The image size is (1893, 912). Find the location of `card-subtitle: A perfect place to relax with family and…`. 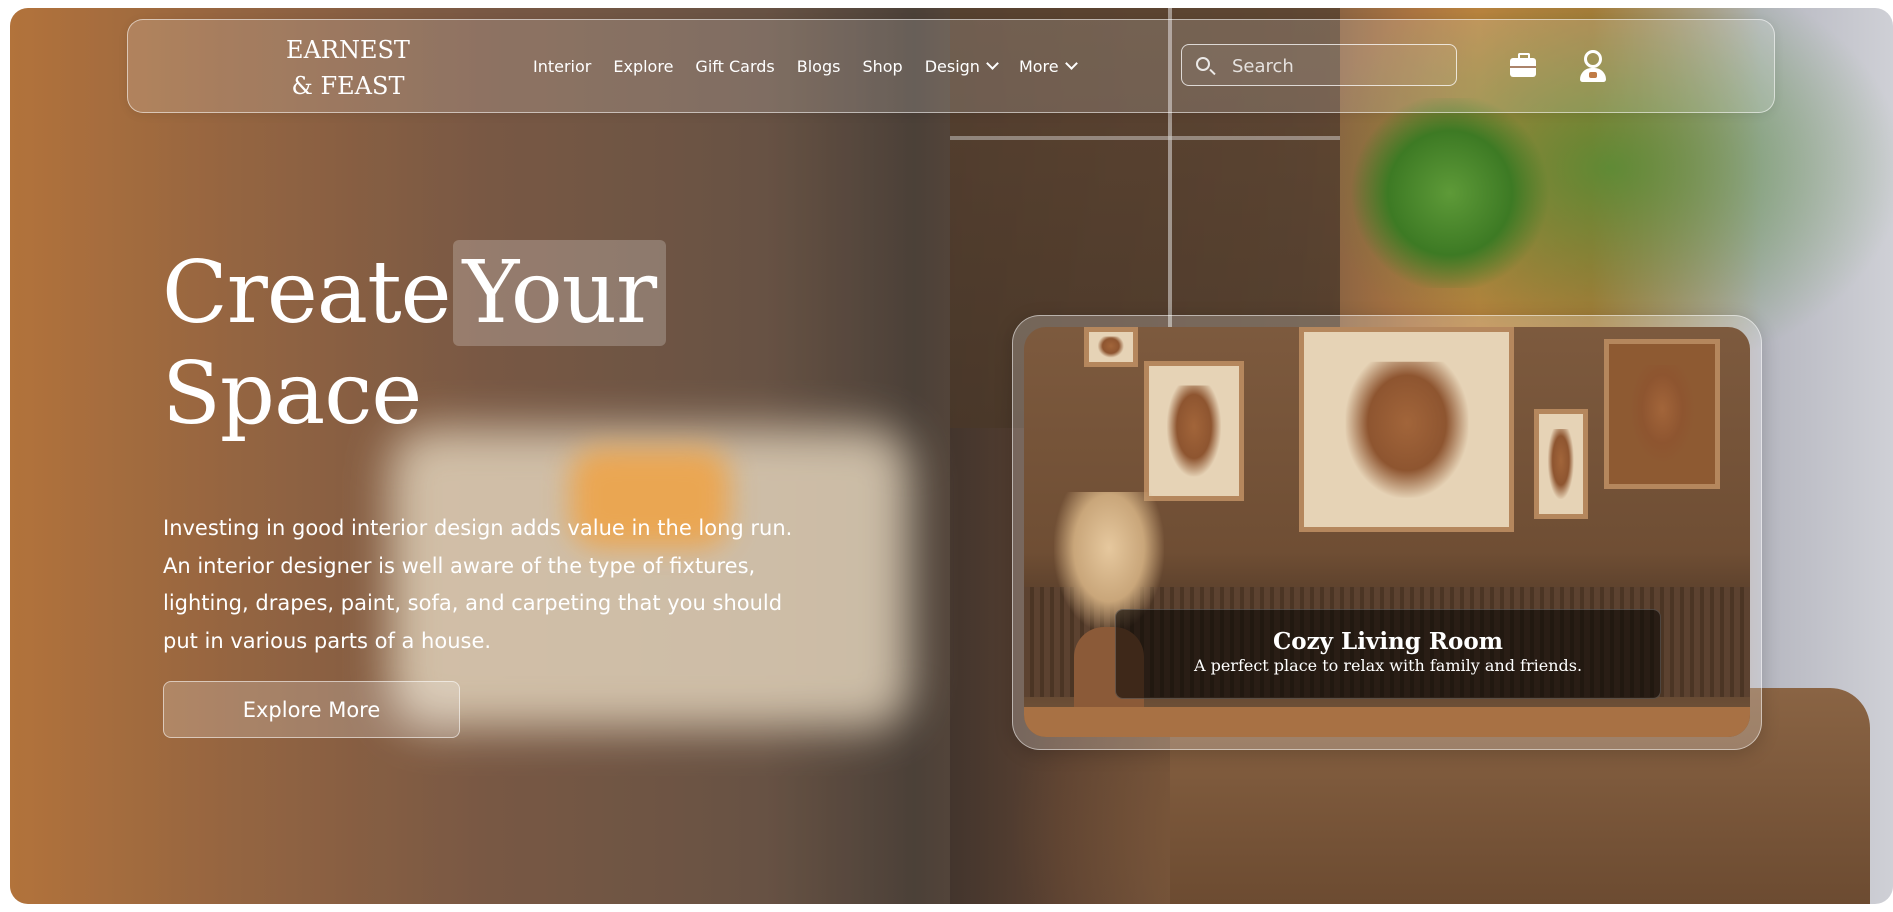

card-subtitle: A perfect place to relax with family and… is located at coordinates (1388, 665).